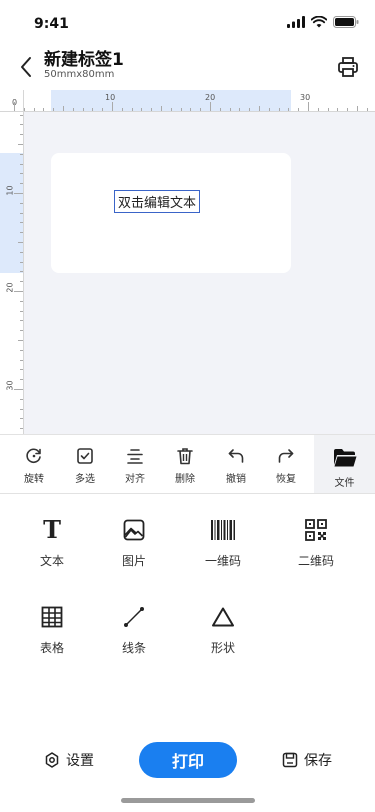  What do you see at coordinates (236, 464) in the screenshot?
I see `undo-button: 撤销` at bounding box center [236, 464].